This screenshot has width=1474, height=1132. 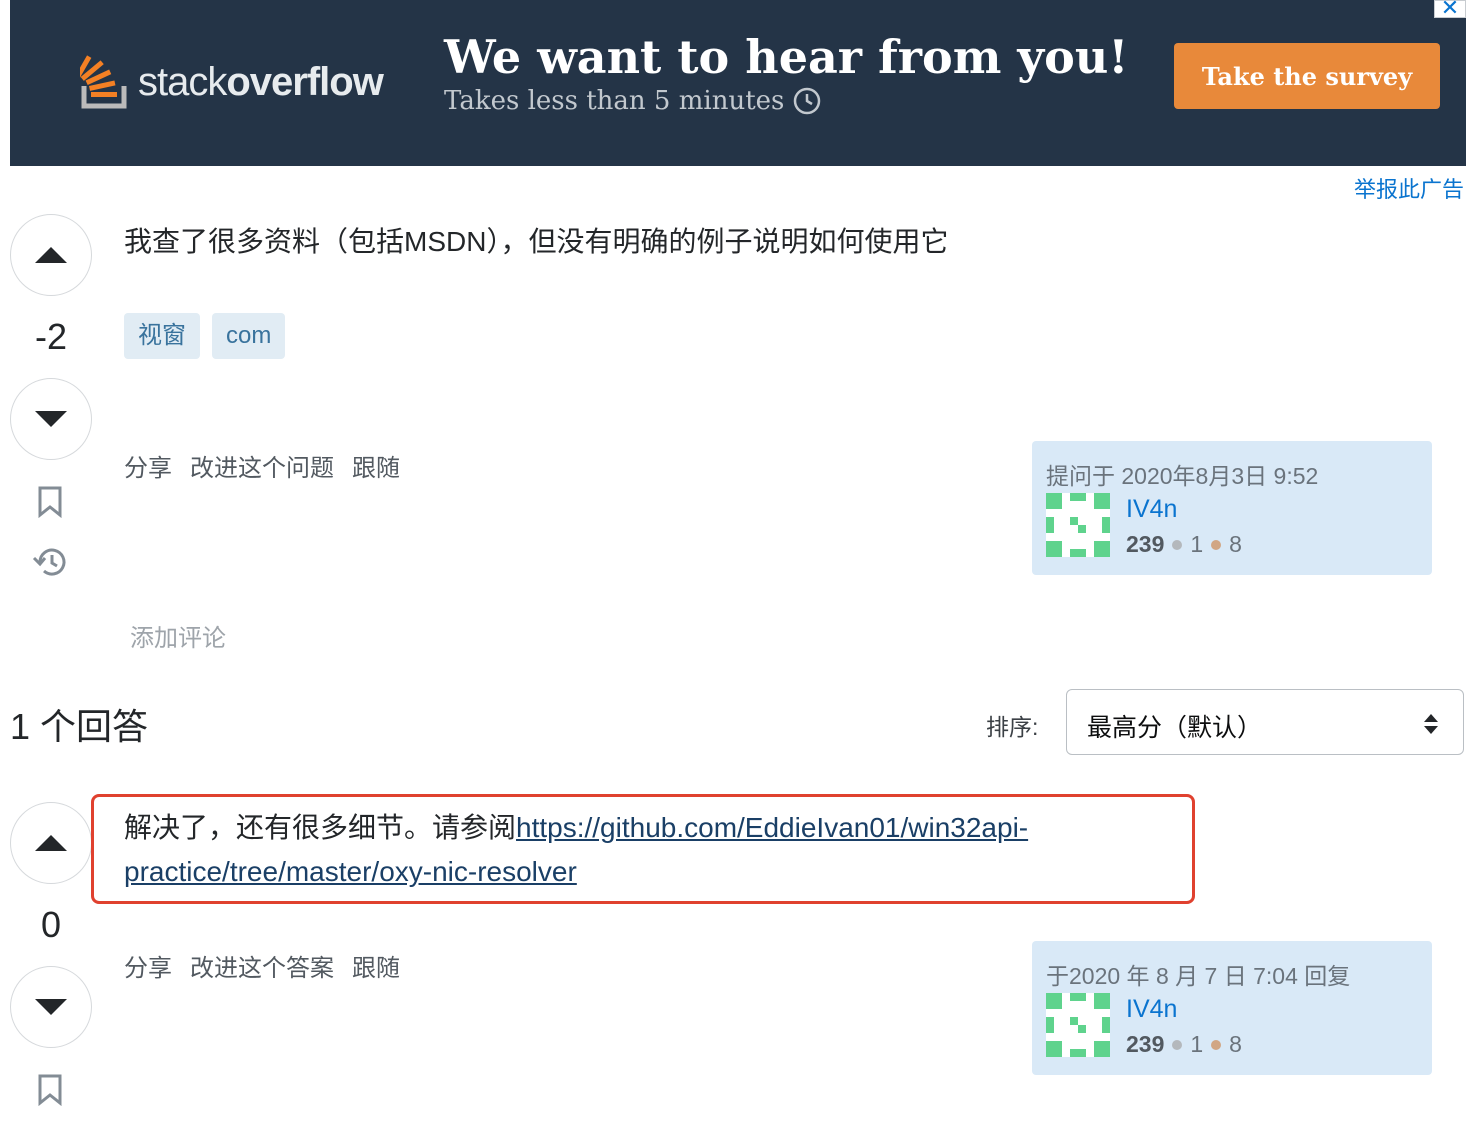 I want to click on improve-question-link: 改进这个问题, so click(x=262, y=465).